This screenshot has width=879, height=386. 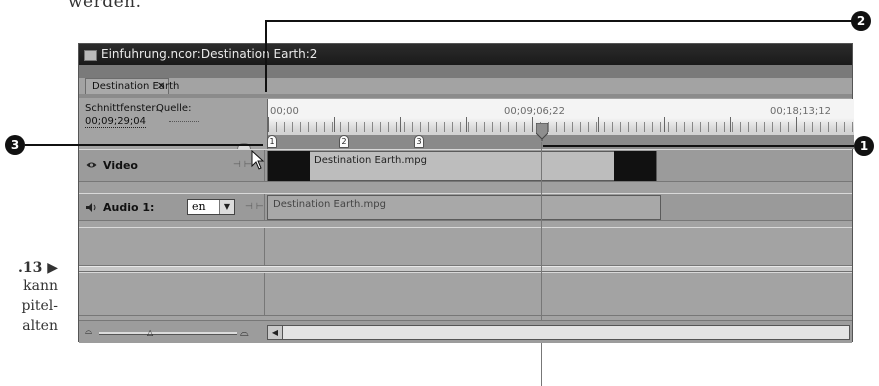 What do you see at coordinates (209, 54) in the screenshot?
I see `window-title: Einfuhrung.ncor:Destination Earth:2` at bounding box center [209, 54].